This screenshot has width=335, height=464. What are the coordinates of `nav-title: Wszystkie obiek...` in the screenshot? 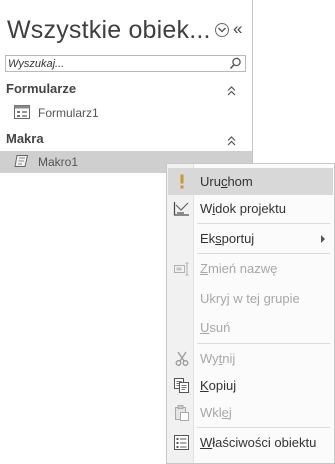 It's located at (109, 30).